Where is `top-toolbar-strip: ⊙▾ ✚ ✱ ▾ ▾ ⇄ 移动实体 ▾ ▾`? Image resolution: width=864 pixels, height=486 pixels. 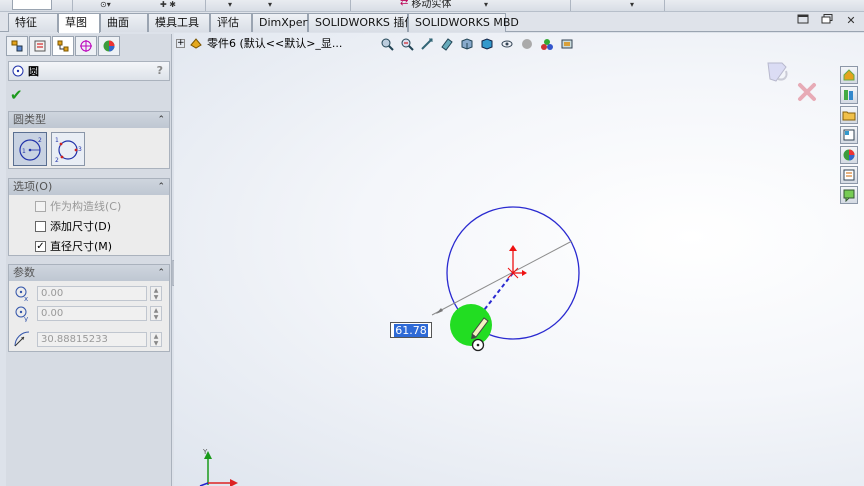
top-toolbar-strip: ⊙▾ ✚ ✱ ▾ ▾ ⇄ 移动实体 ▾ ▾ is located at coordinates (432, 6).